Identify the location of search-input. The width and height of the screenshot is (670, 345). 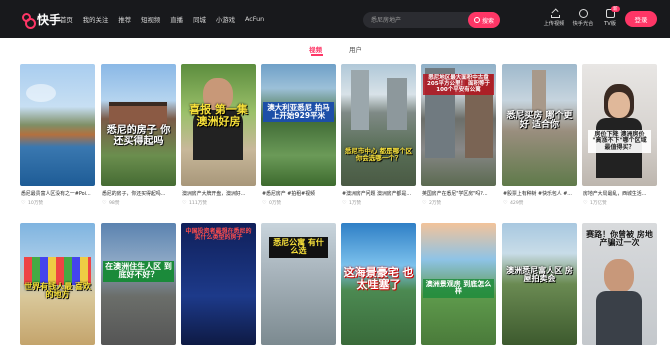
(418, 20).